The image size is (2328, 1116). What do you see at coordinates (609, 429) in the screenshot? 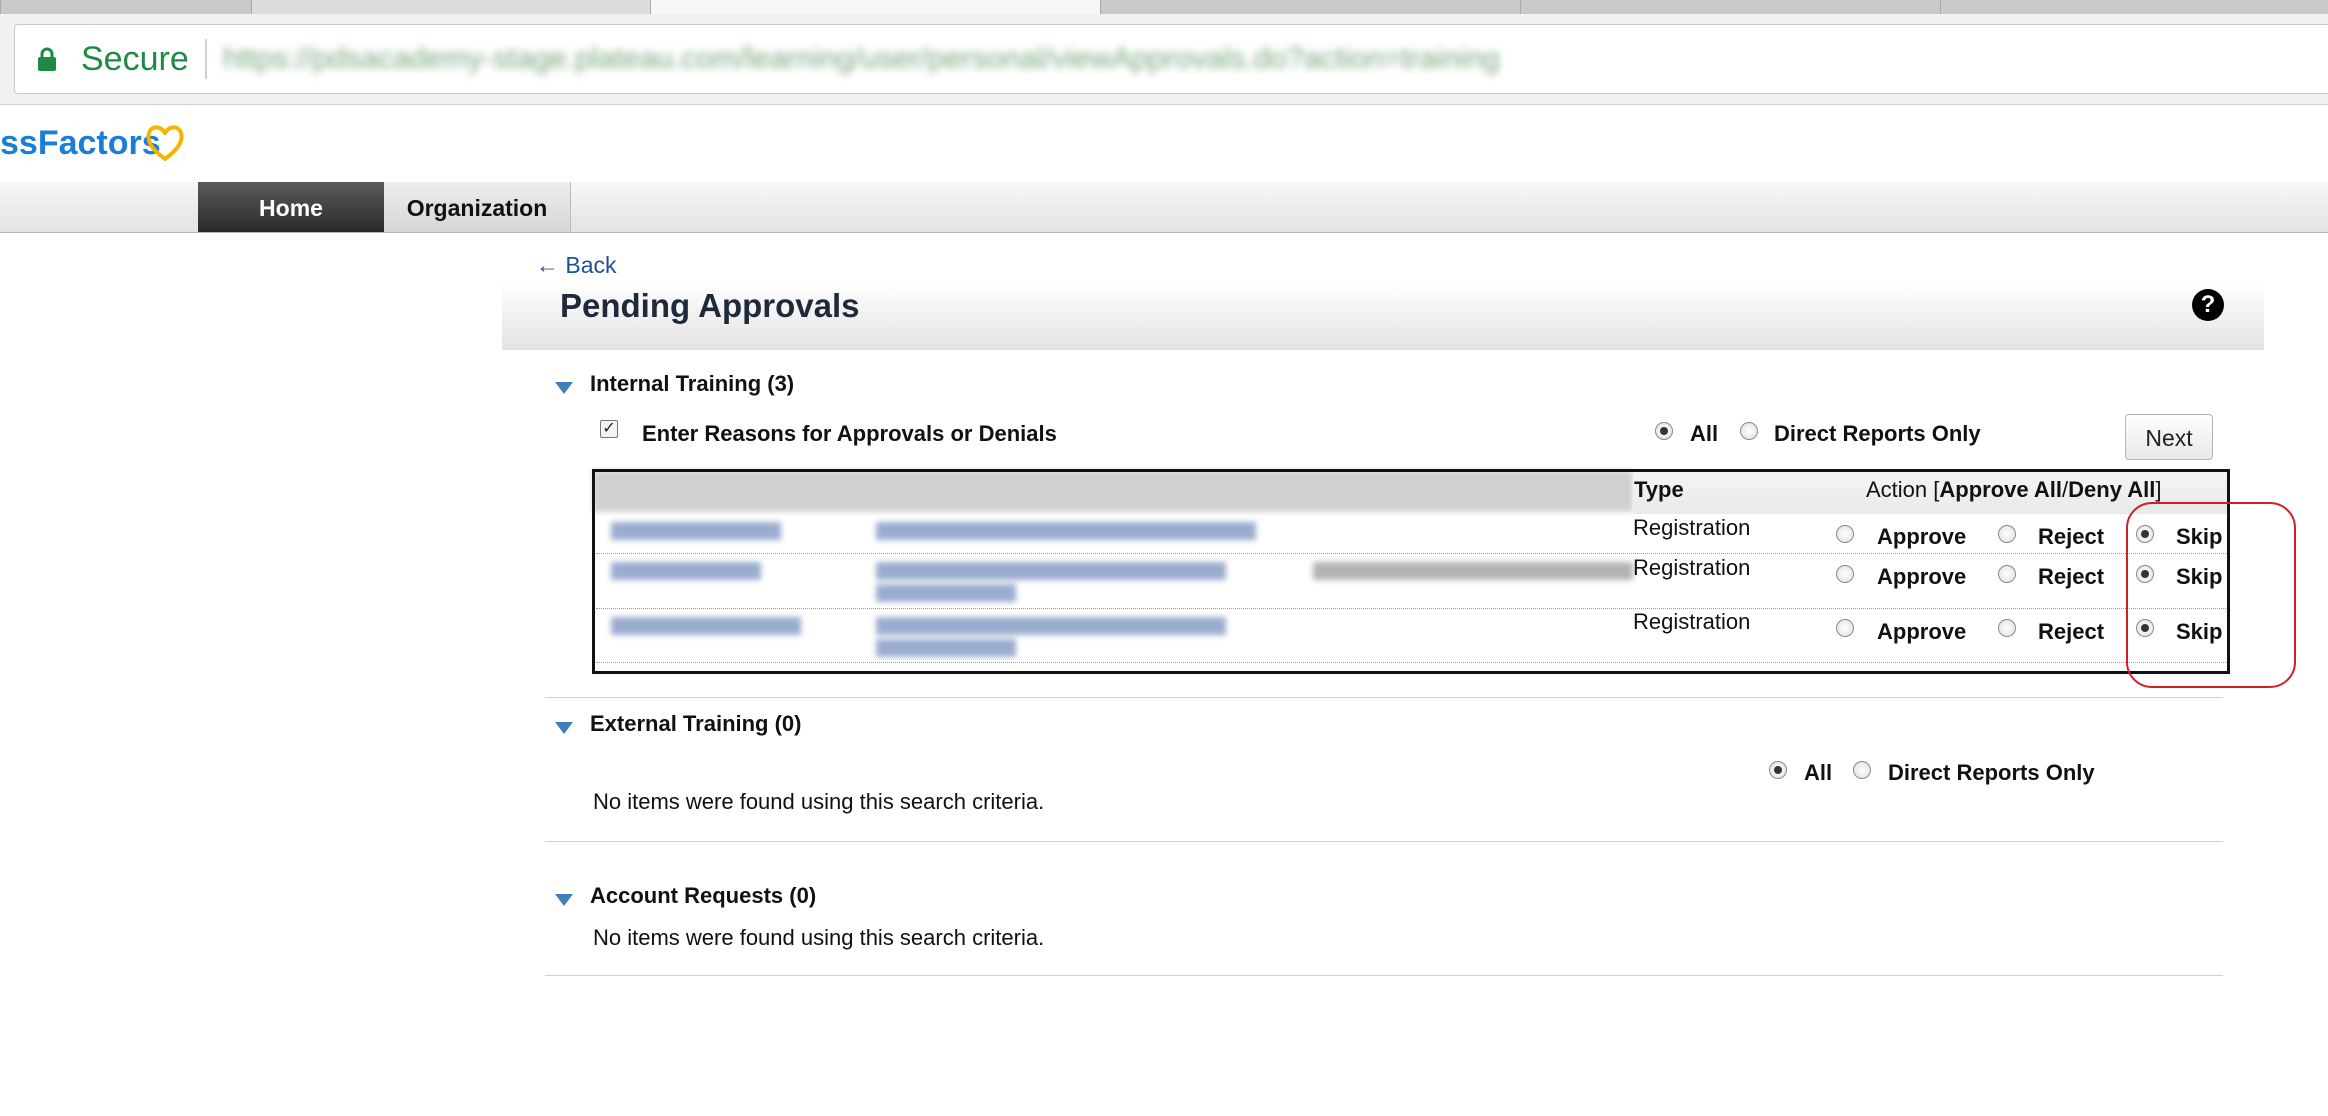
I see `enter-reasons-checkbox: ✓` at bounding box center [609, 429].